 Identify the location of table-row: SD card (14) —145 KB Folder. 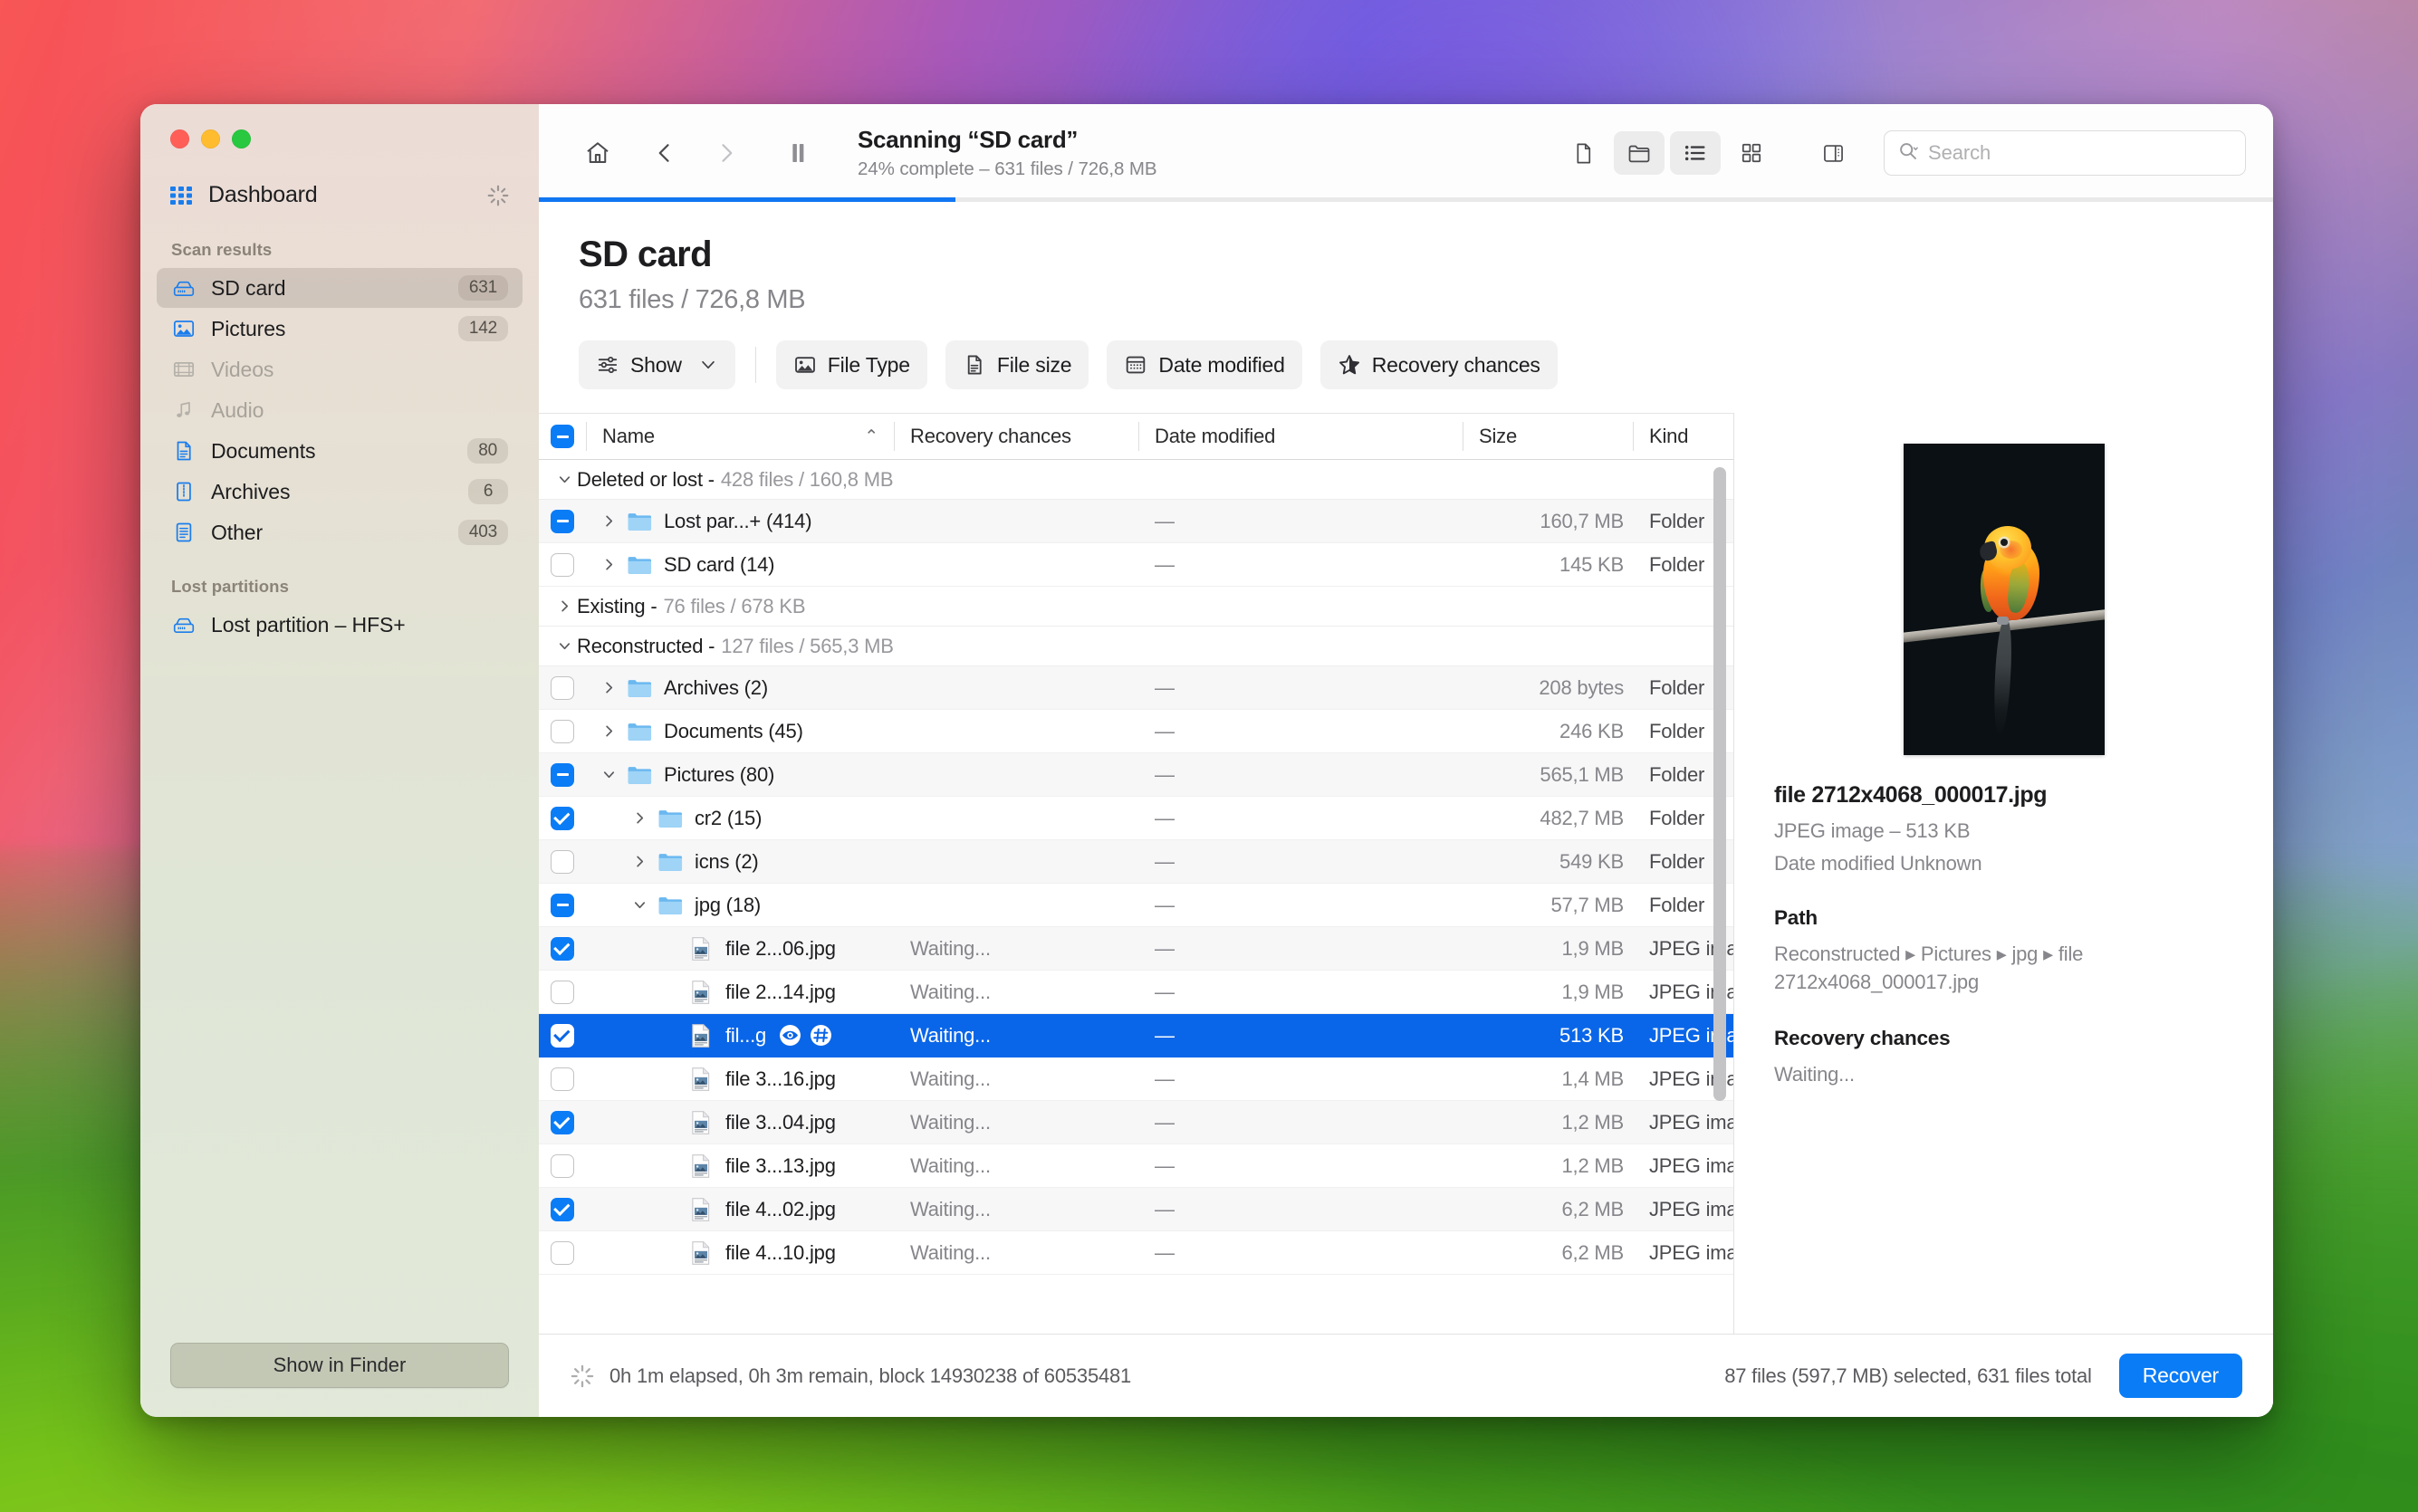
(1136, 565).